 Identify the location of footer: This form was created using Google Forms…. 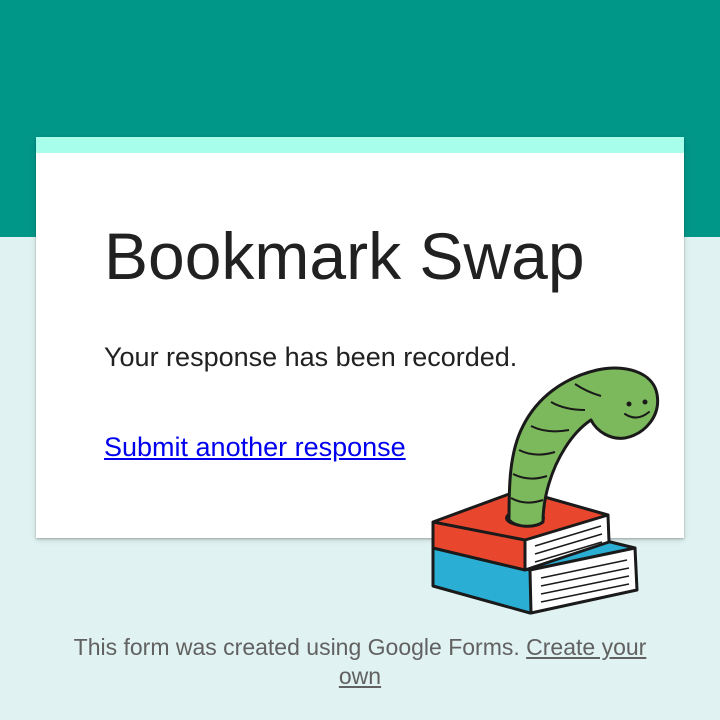
(360, 662).